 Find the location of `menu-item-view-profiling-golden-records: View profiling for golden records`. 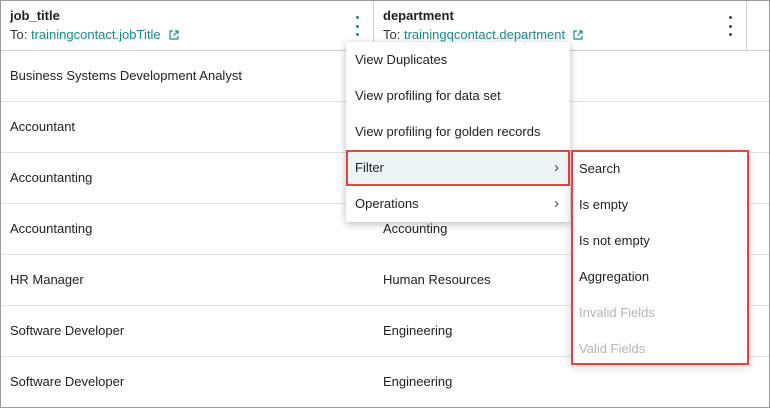

menu-item-view-profiling-golden-records: View profiling for golden records is located at coordinates (458, 132).